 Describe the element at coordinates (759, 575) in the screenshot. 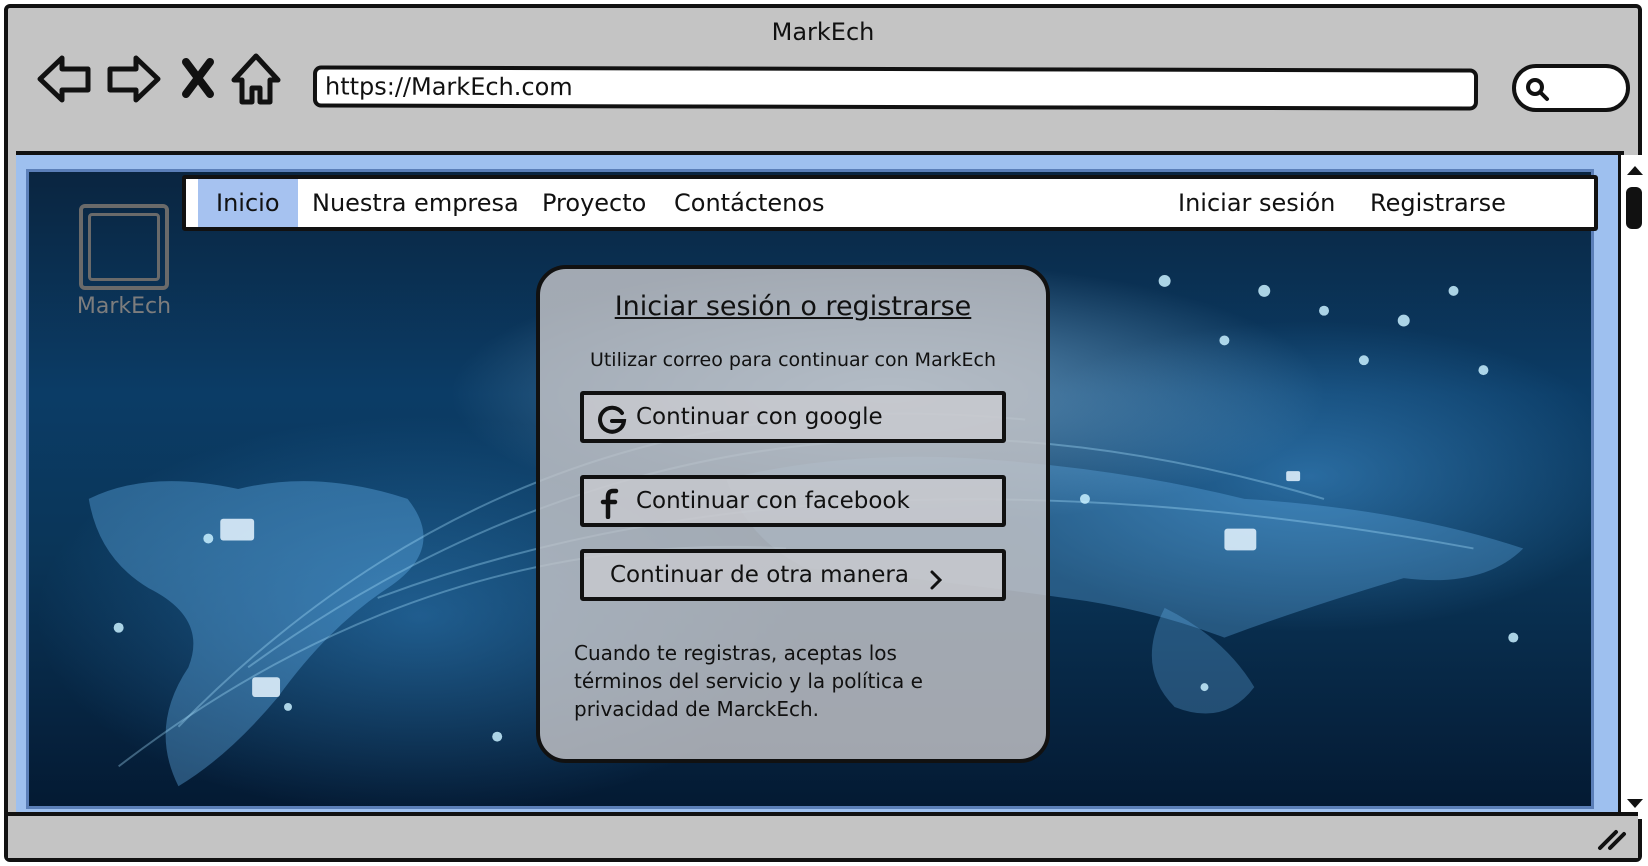

I see `other-way-button-label: Continuar de otra manera` at that location.